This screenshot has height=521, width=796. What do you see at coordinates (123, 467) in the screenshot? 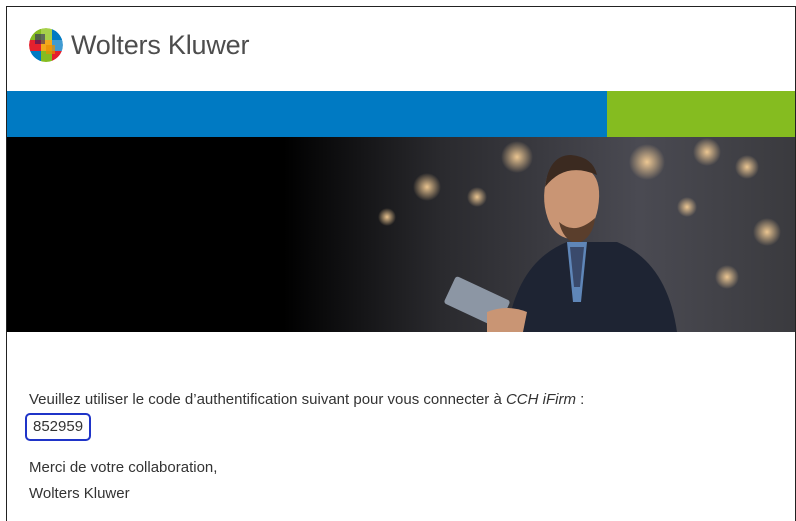
I see `thanks-text: Merci de votre collaboration,` at bounding box center [123, 467].